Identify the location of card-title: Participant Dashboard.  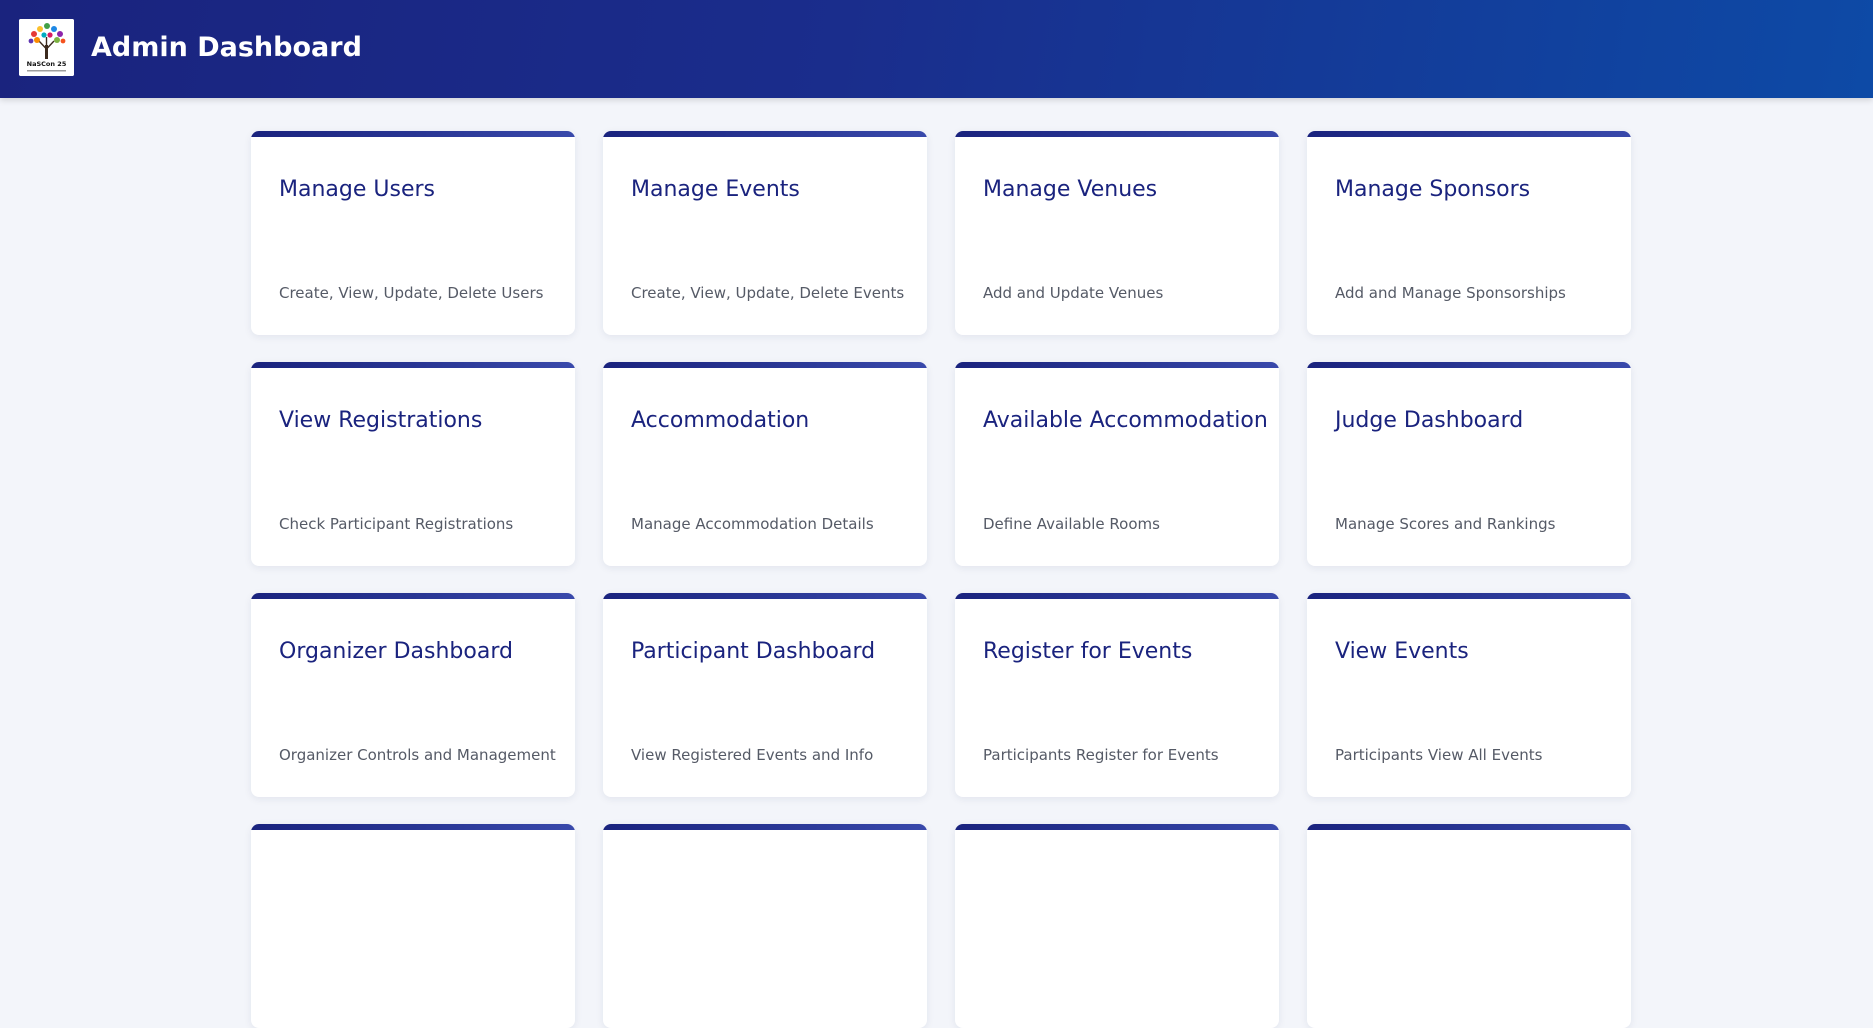
(753, 651).